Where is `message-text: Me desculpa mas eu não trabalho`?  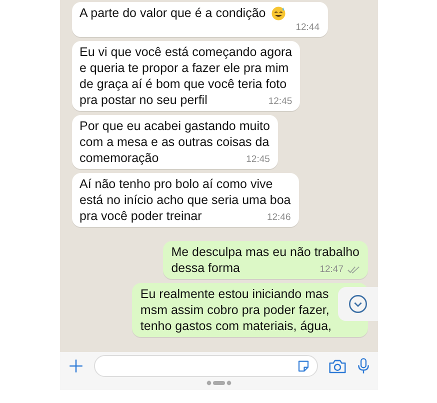 message-text: Me desculpa mas eu não trabalho is located at coordinates (265, 252).